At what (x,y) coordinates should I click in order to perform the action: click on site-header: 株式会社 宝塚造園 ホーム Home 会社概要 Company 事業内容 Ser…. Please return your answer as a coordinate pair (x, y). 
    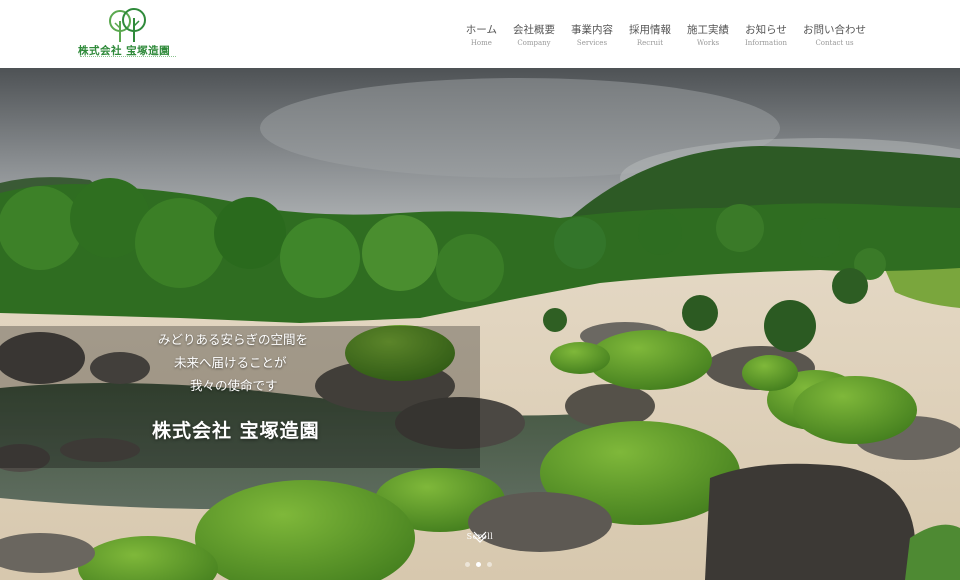
    Looking at the image, I should click on (480, 34).